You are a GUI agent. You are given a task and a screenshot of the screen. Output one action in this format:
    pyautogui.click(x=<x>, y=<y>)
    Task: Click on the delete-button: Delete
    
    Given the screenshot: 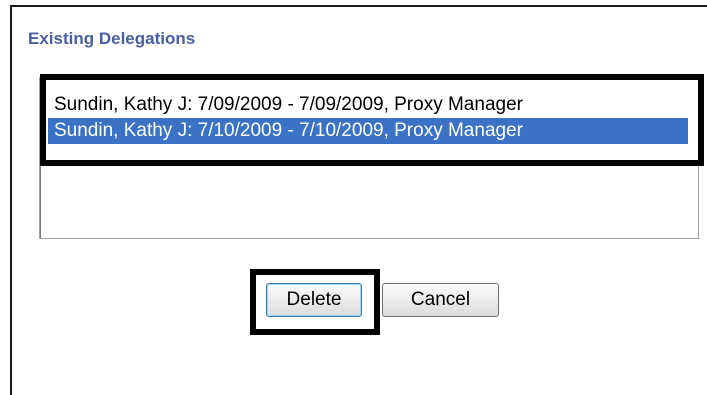 What is the action you would take?
    pyautogui.click(x=314, y=300)
    